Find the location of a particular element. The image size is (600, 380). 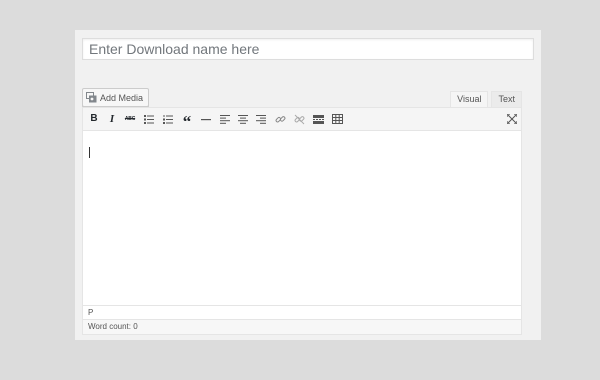

toolbar-toggle-icon is located at coordinates (337, 119).